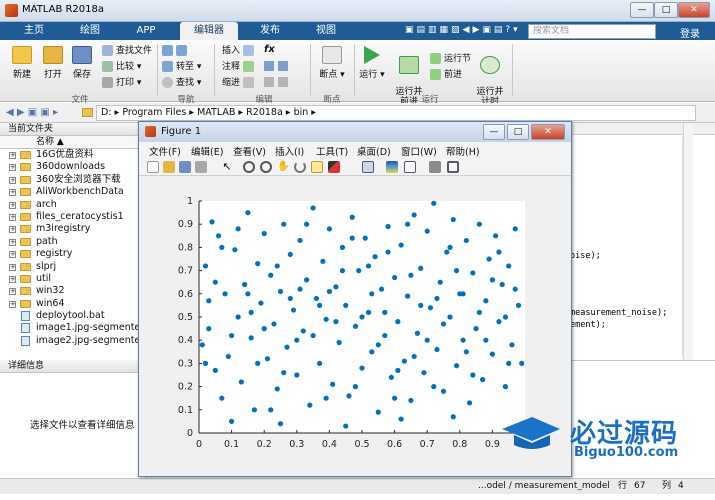 This screenshot has height=500, width=715. Describe the element at coordinates (153, 167) in the screenshot. I see `new-figure-icon` at that location.